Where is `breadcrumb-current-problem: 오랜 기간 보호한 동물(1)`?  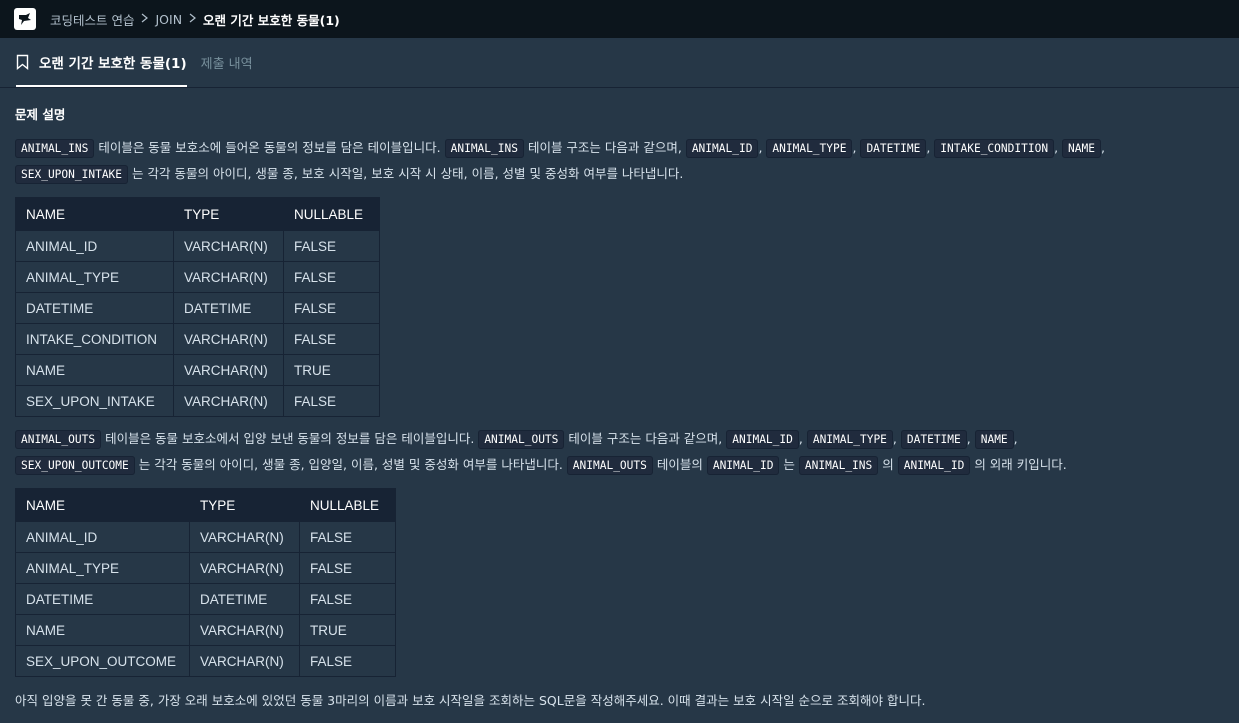 breadcrumb-current-problem: 오랜 기간 보호한 동물(1) is located at coordinates (271, 20).